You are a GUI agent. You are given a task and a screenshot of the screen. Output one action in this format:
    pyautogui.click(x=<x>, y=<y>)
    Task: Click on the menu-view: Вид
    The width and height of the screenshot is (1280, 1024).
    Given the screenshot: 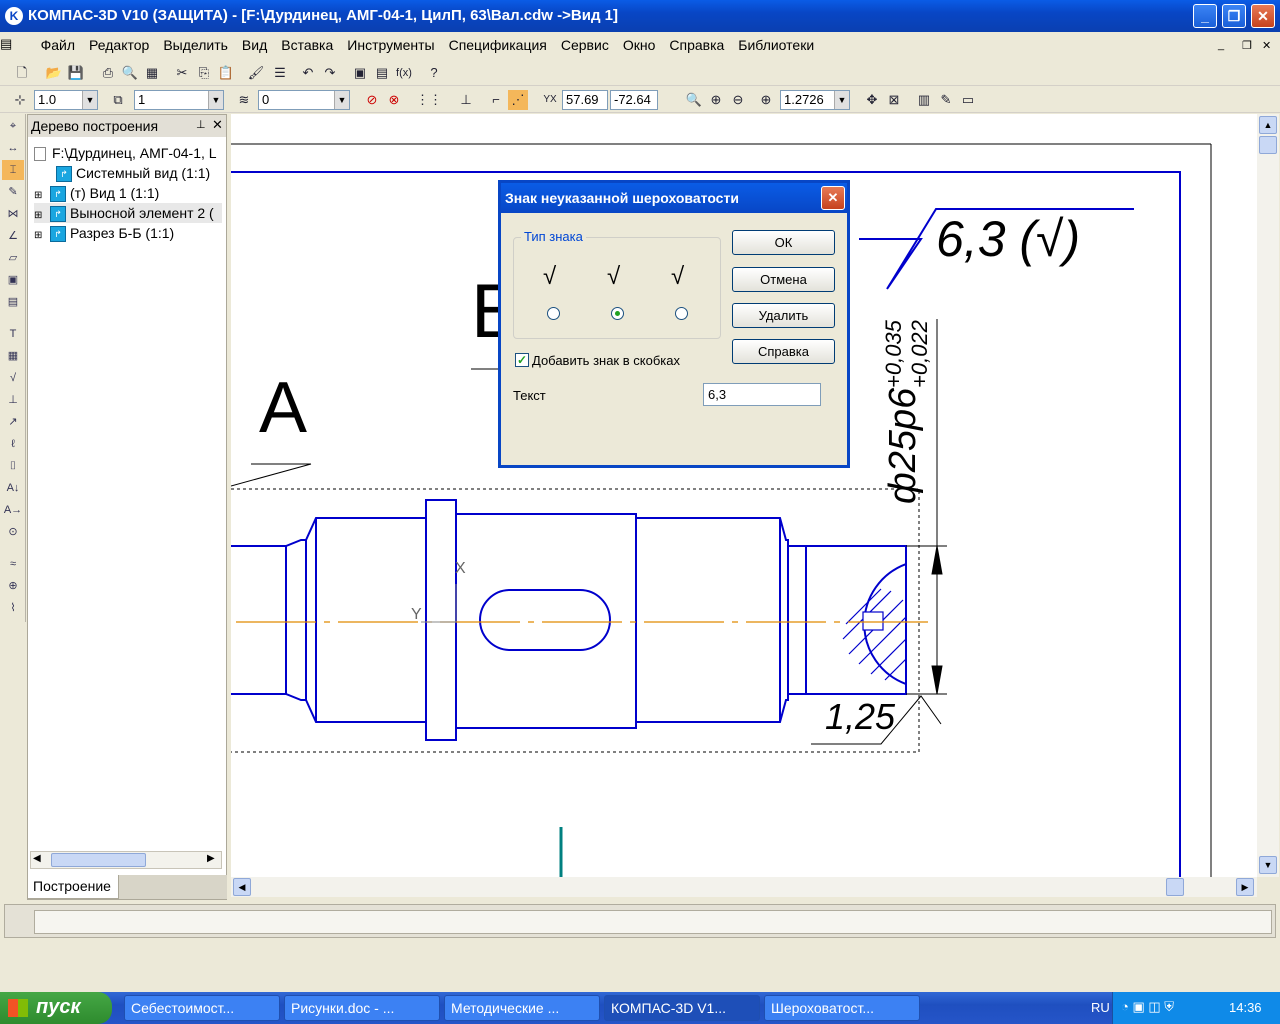 What is the action you would take?
    pyautogui.click(x=254, y=45)
    